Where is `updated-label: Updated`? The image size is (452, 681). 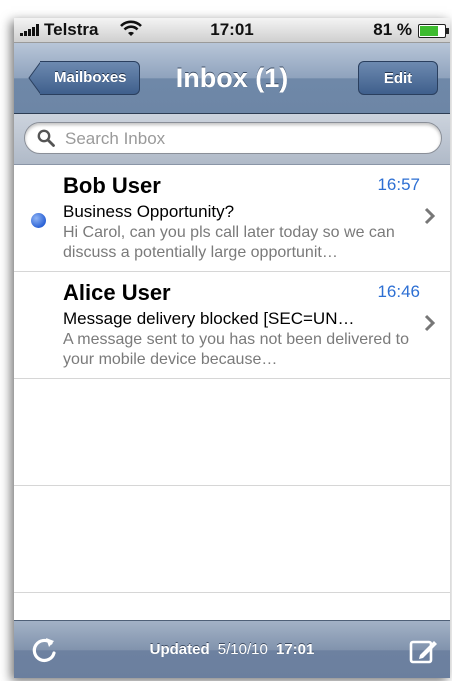
updated-label: Updated is located at coordinates (179, 649).